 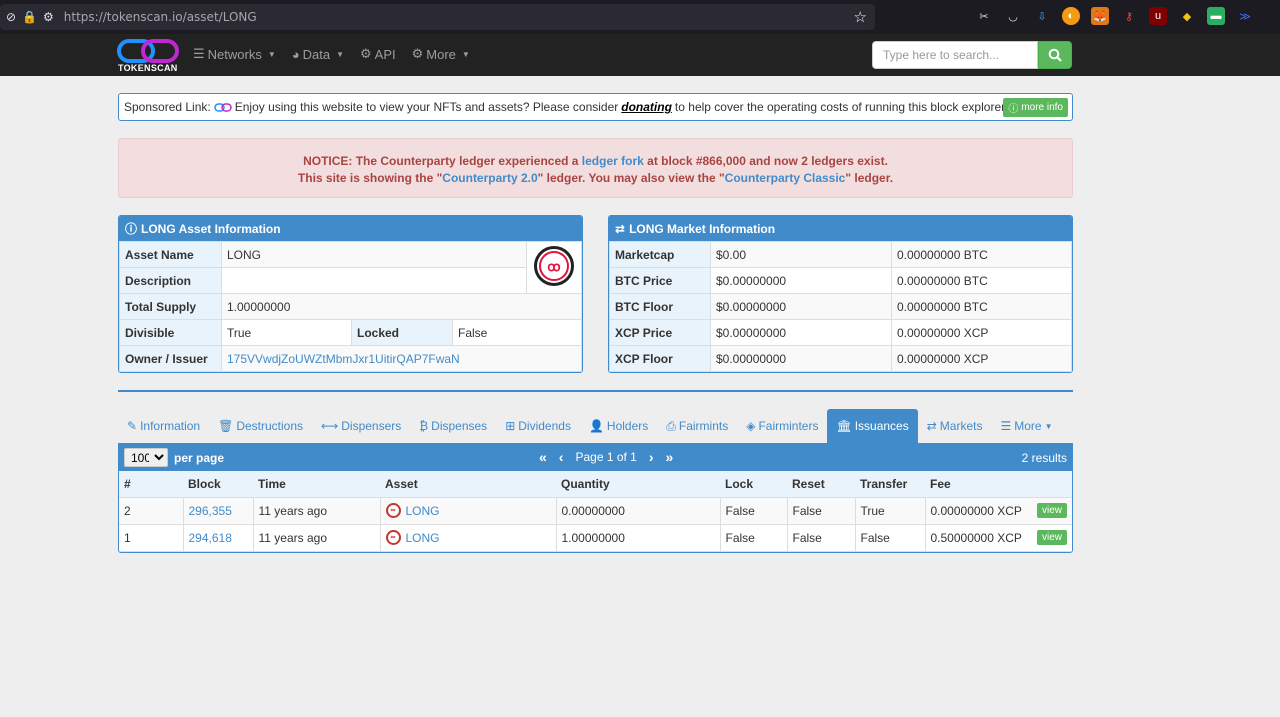 I want to click on tab-dispenses: ₿ Dispenses, so click(x=453, y=426).